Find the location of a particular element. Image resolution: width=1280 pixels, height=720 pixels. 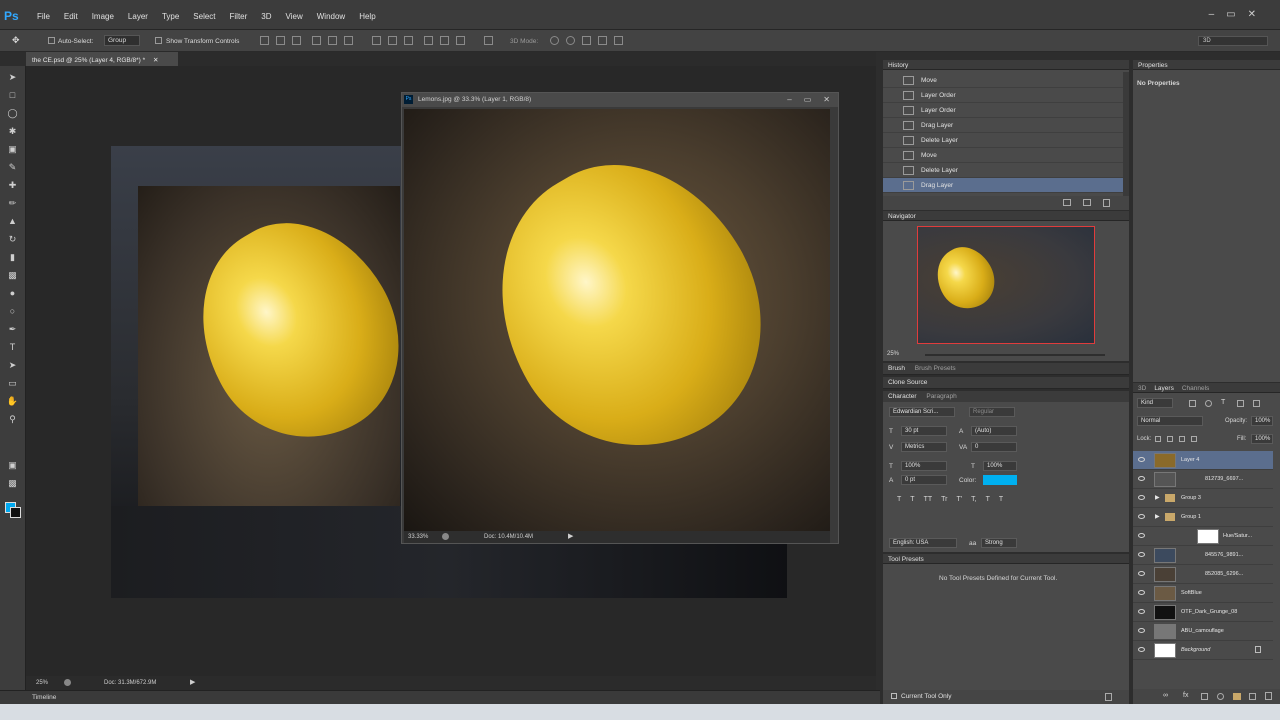

distribute-vcenter-icon is located at coordinates (392, 40).